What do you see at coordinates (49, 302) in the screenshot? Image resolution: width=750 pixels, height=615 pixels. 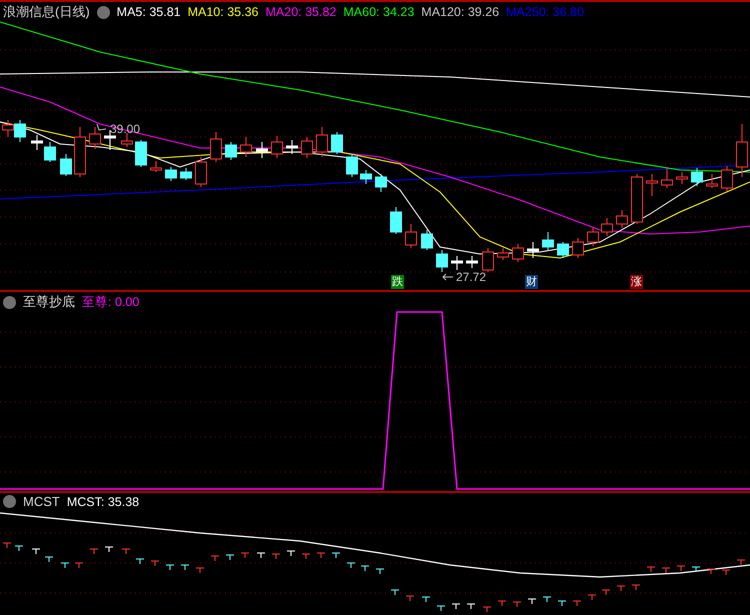 I see `indicator-title: 至尊抄底` at bounding box center [49, 302].